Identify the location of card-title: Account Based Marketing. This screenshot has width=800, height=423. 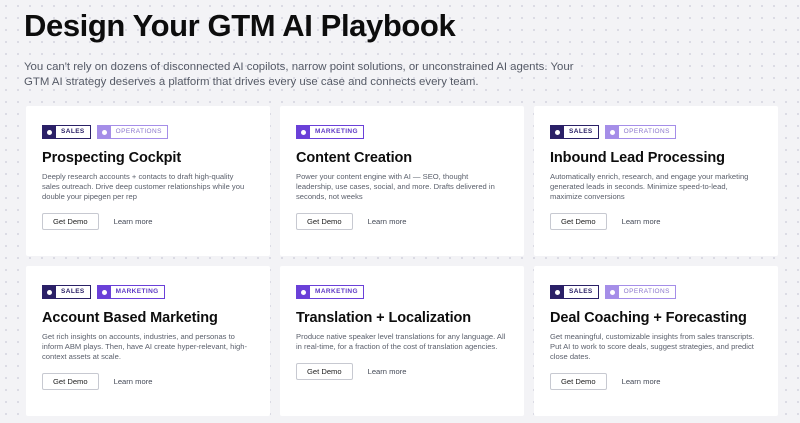
(130, 318).